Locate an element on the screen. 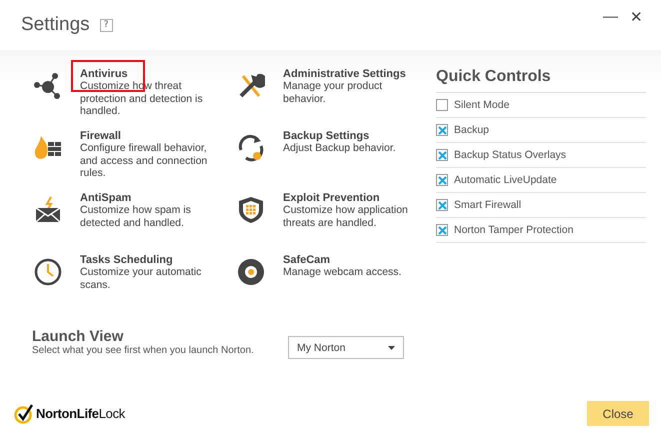  category-description: Manage webcam access. is located at coordinates (342, 272).